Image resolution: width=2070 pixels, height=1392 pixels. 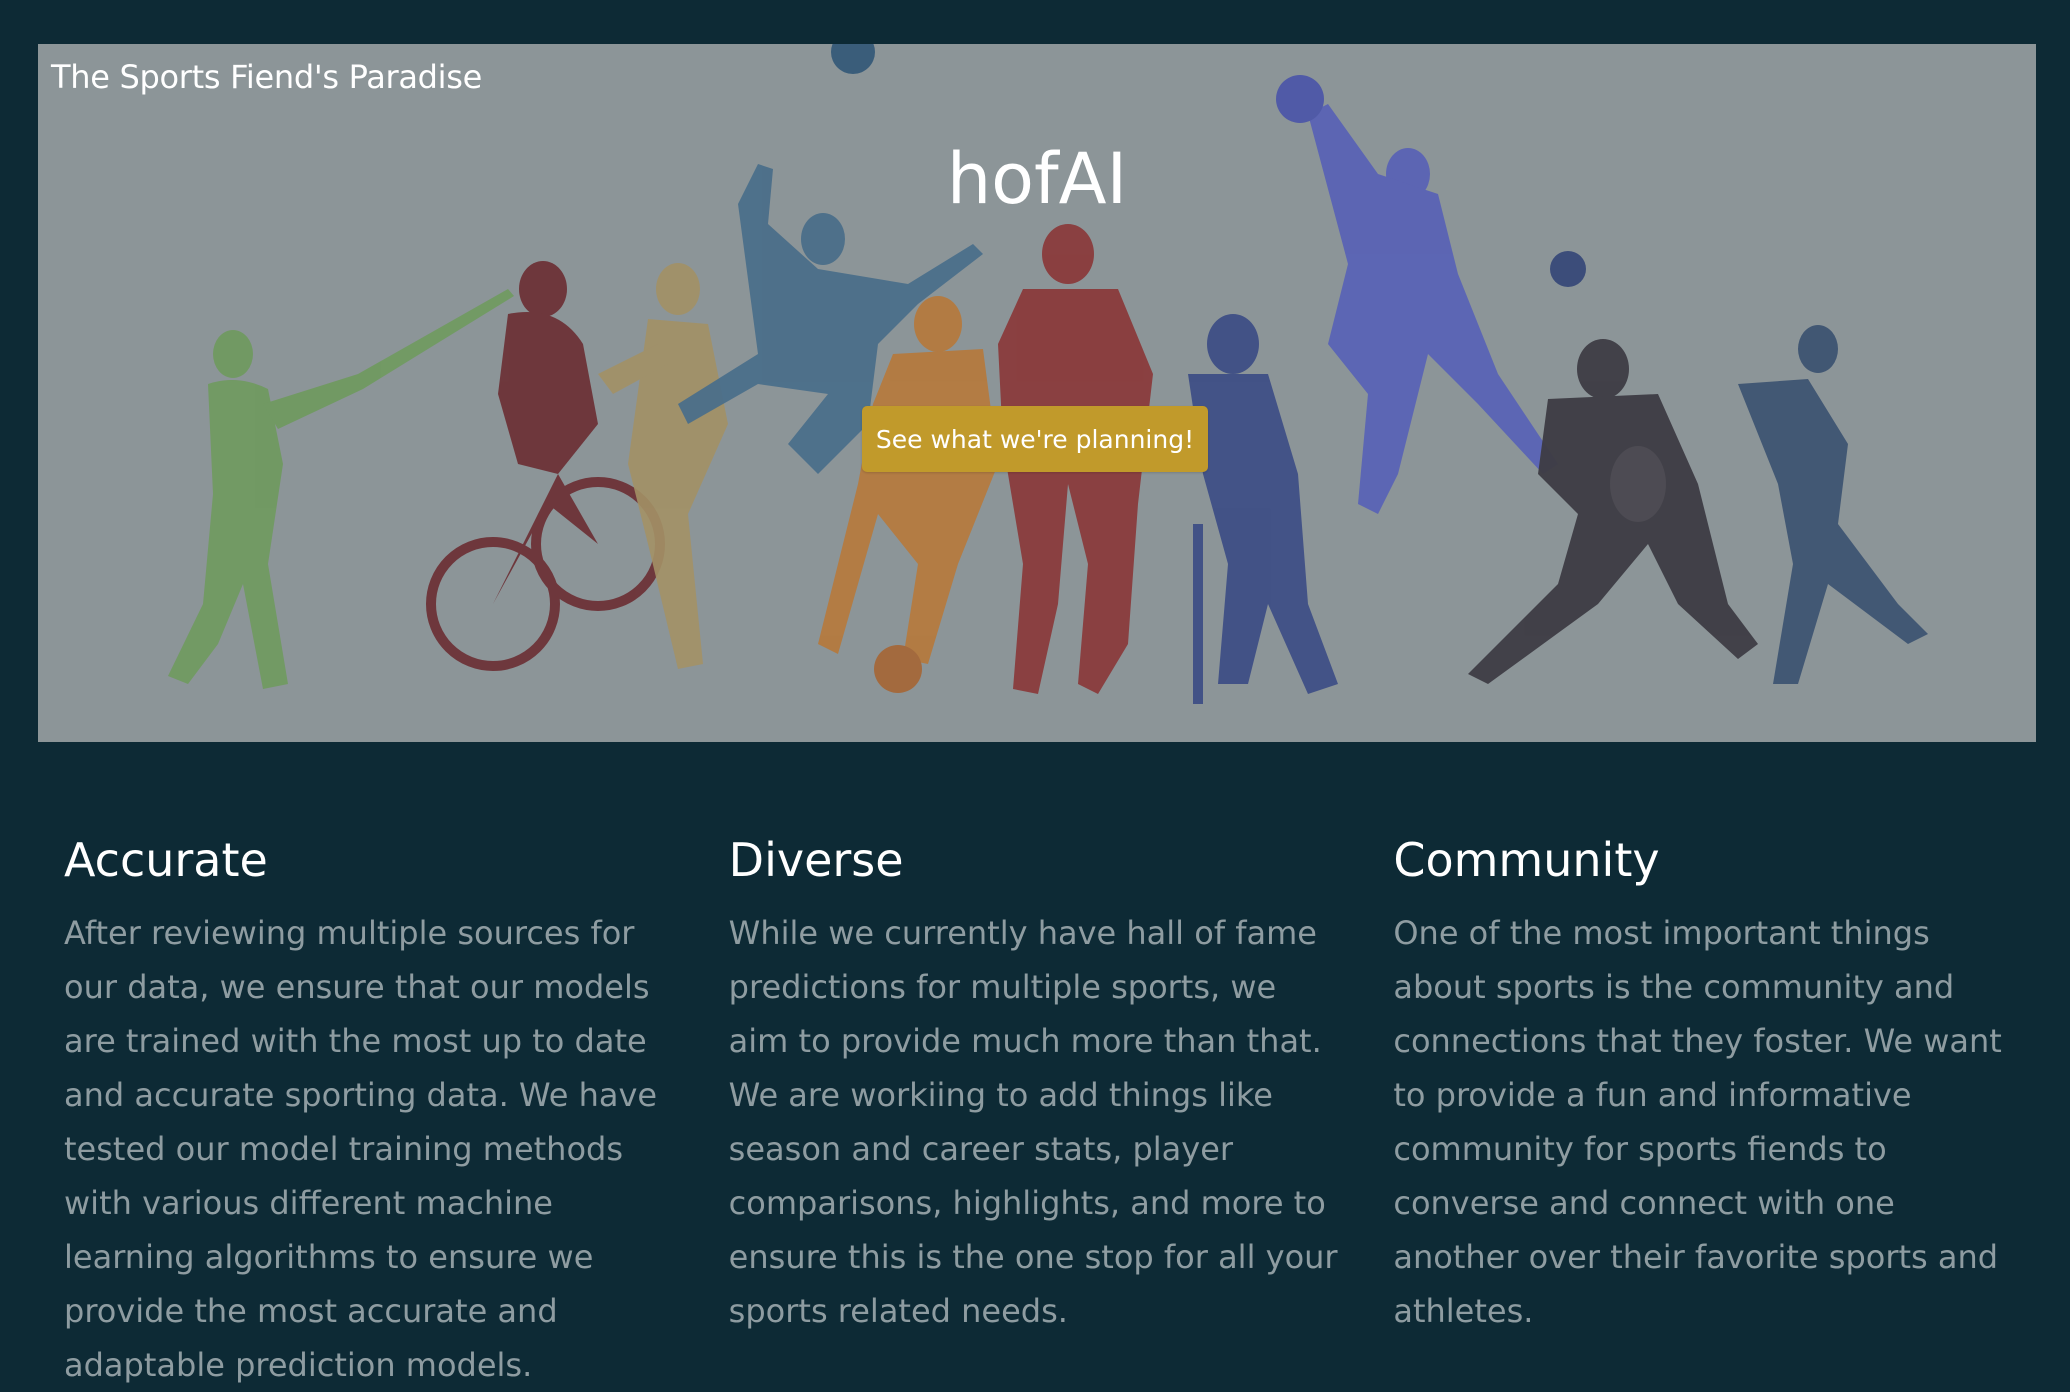 What do you see at coordinates (266, 77) in the screenshot?
I see `site-brand: The Sports Fiend's Paradise` at bounding box center [266, 77].